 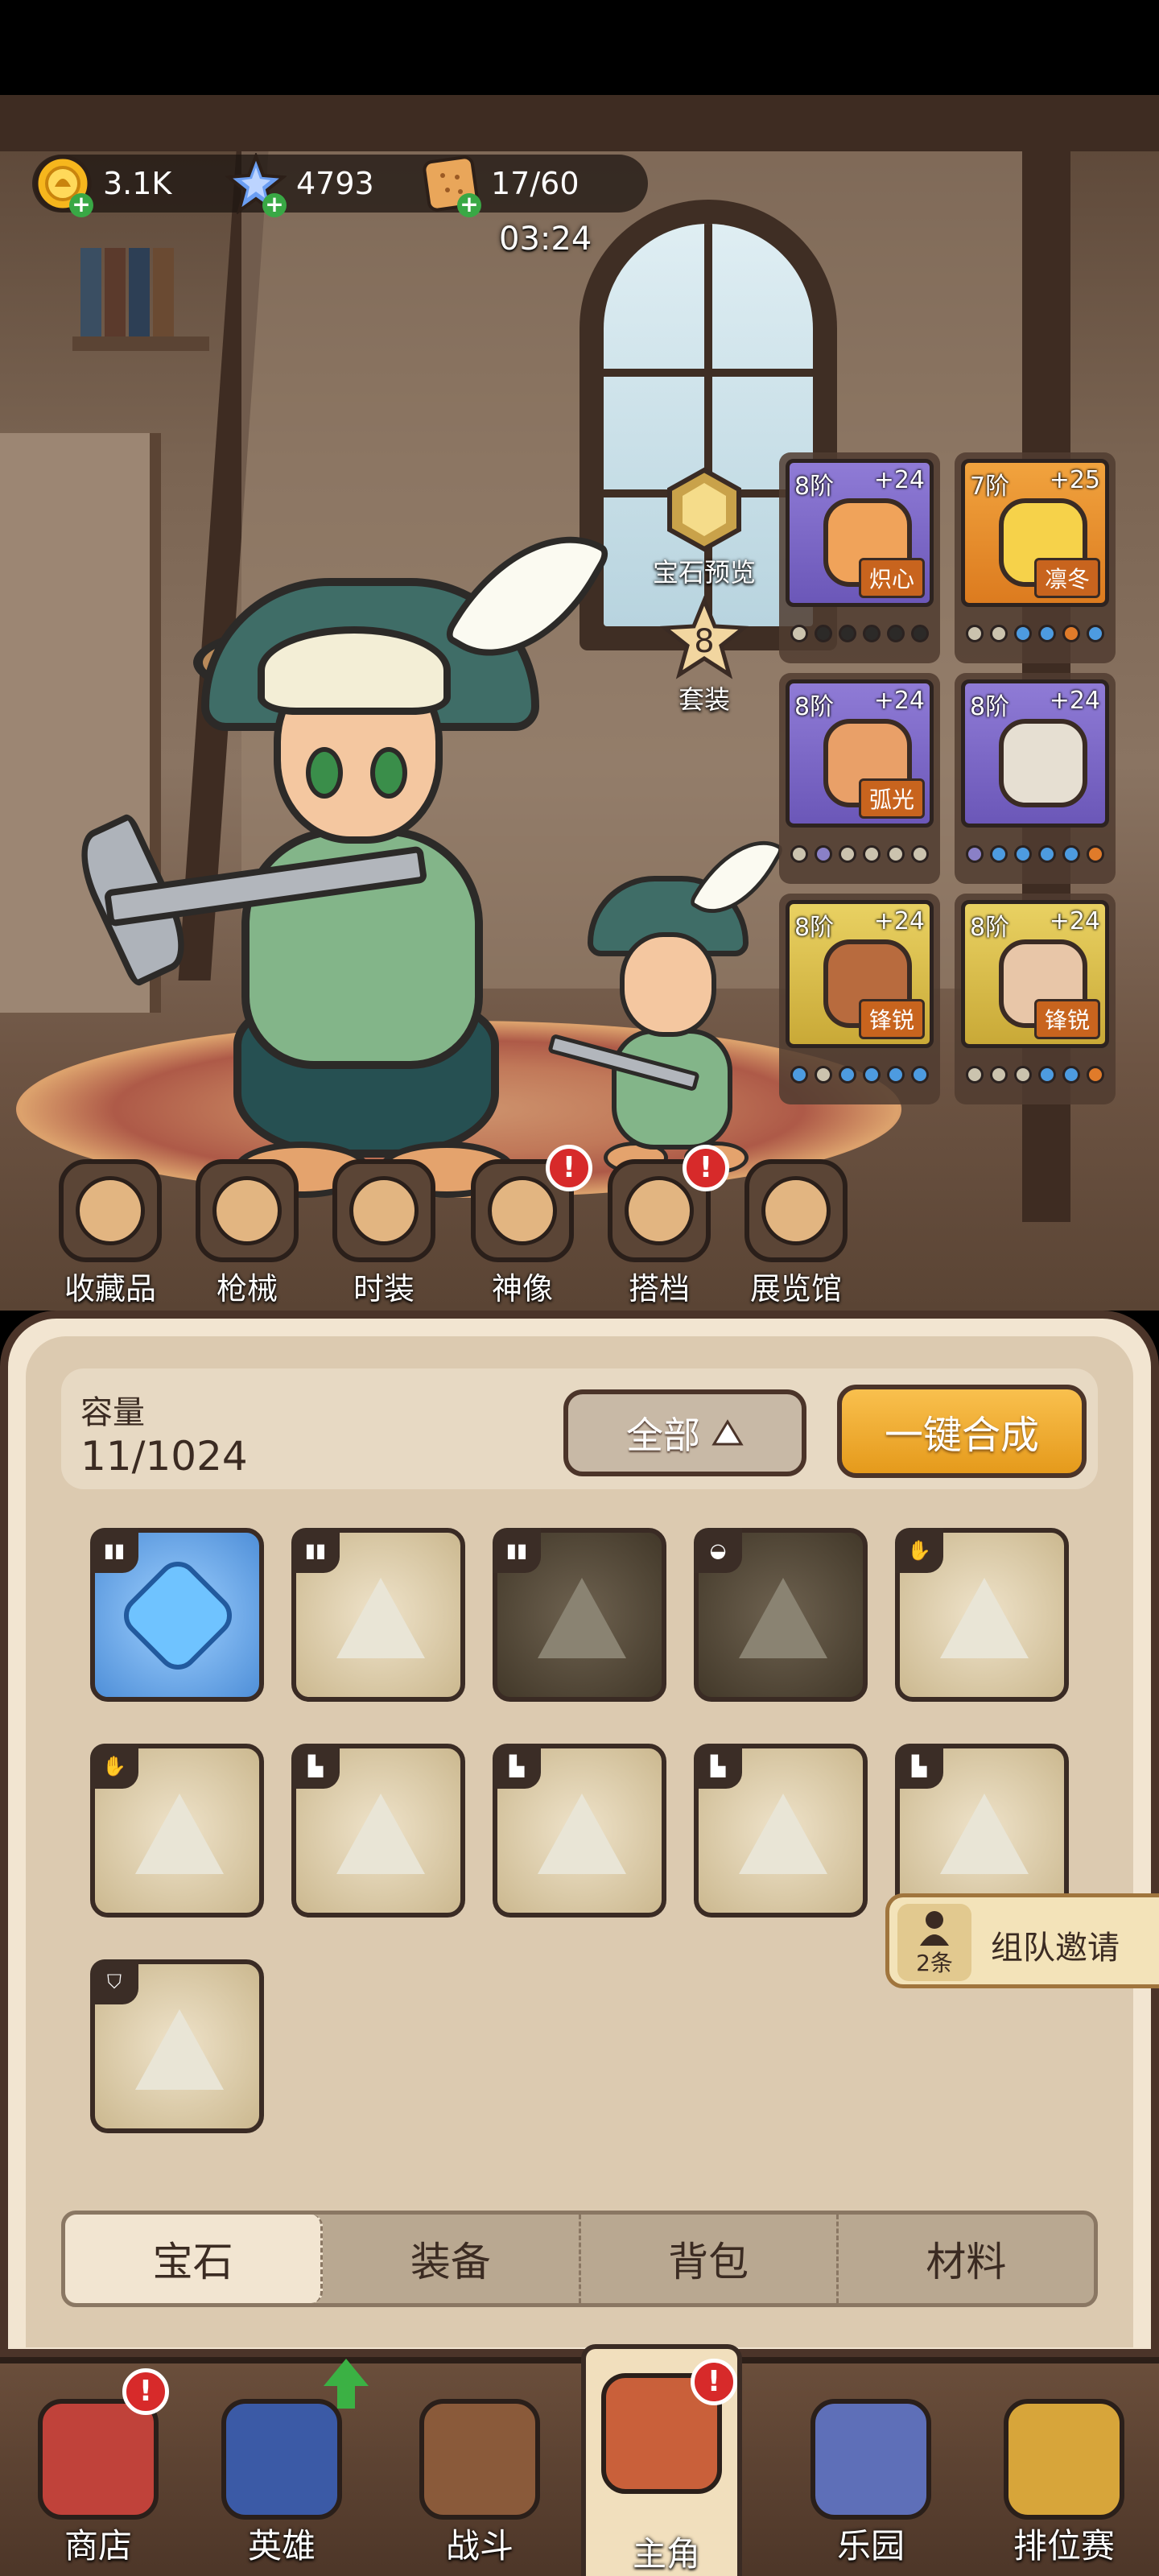 What do you see at coordinates (354, 670) in the screenshot?
I see `hero-hair` at bounding box center [354, 670].